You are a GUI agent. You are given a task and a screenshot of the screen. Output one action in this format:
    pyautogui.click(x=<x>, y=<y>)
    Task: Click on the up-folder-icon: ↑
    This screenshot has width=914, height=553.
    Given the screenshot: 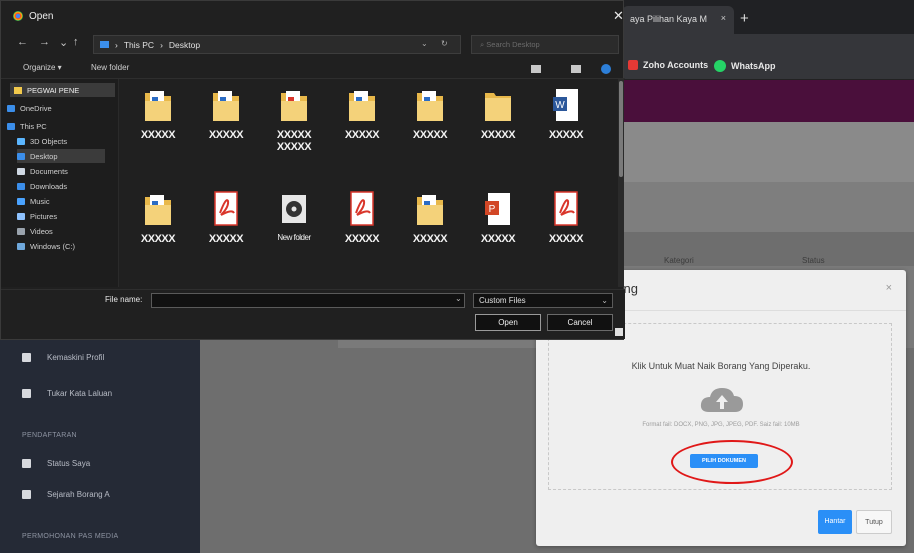 What is the action you would take?
    pyautogui.click(x=76, y=42)
    